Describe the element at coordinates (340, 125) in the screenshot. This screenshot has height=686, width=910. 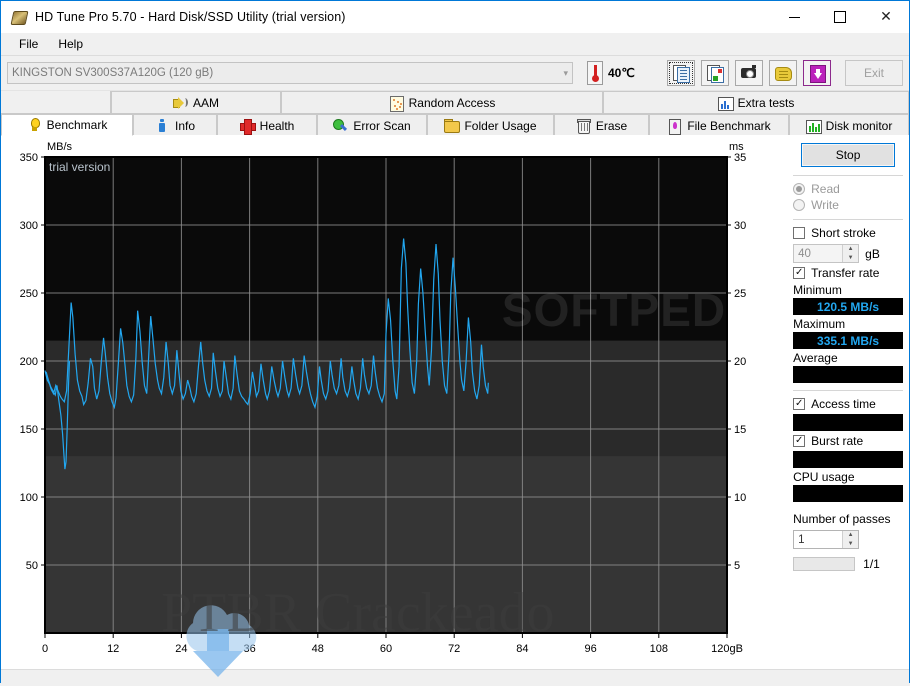
I see `magnifier-icon` at that location.